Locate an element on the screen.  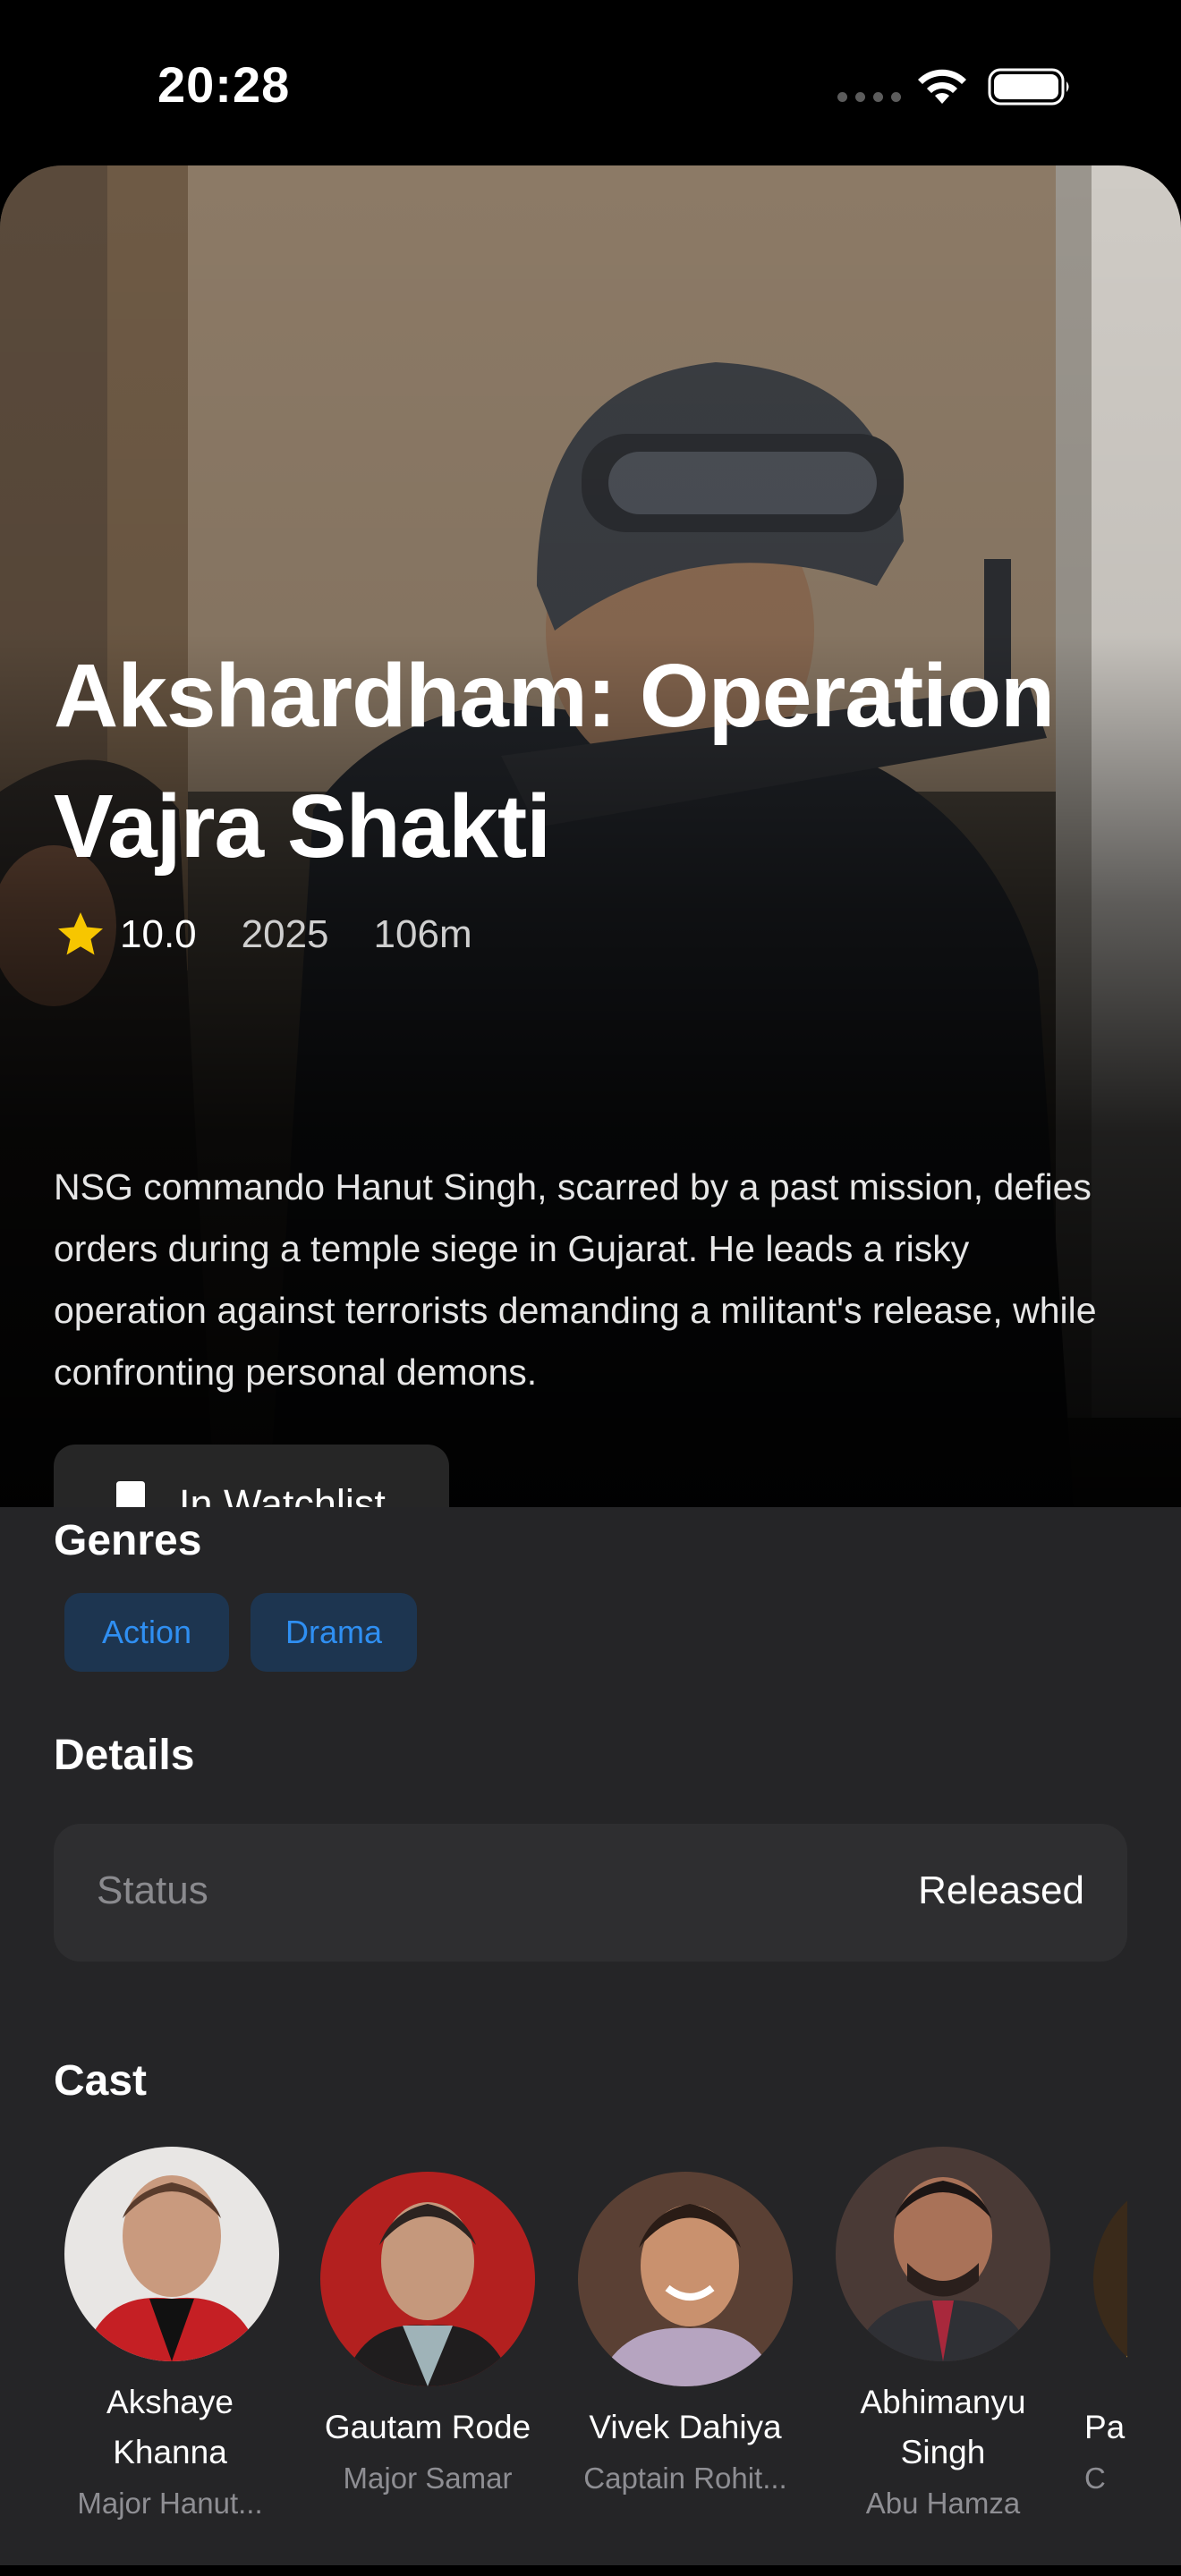
genre-chip-action: Action is located at coordinates (146, 1632).